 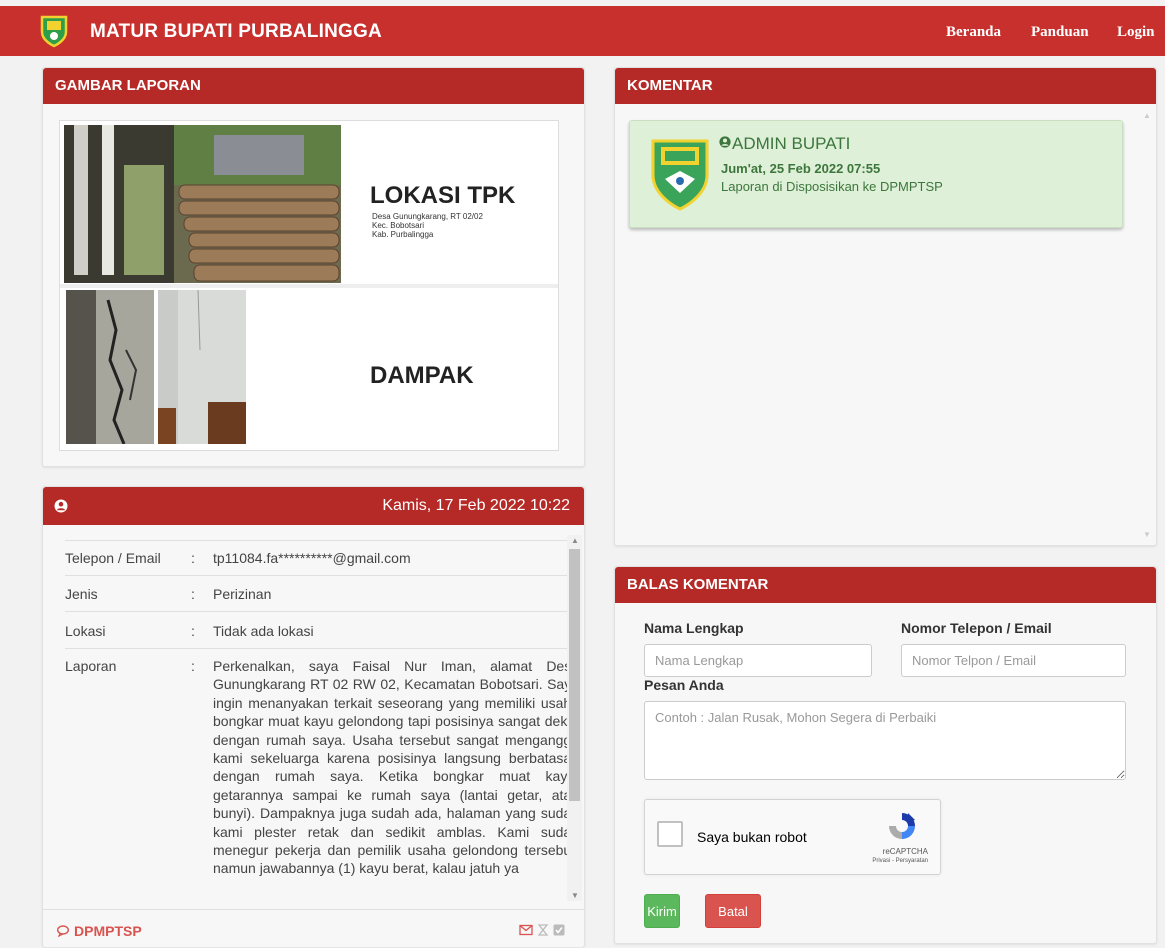 What do you see at coordinates (832, 186) in the screenshot?
I see `comment-message: Laporan di Disposisikan ke DPMPTSP` at bounding box center [832, 186].